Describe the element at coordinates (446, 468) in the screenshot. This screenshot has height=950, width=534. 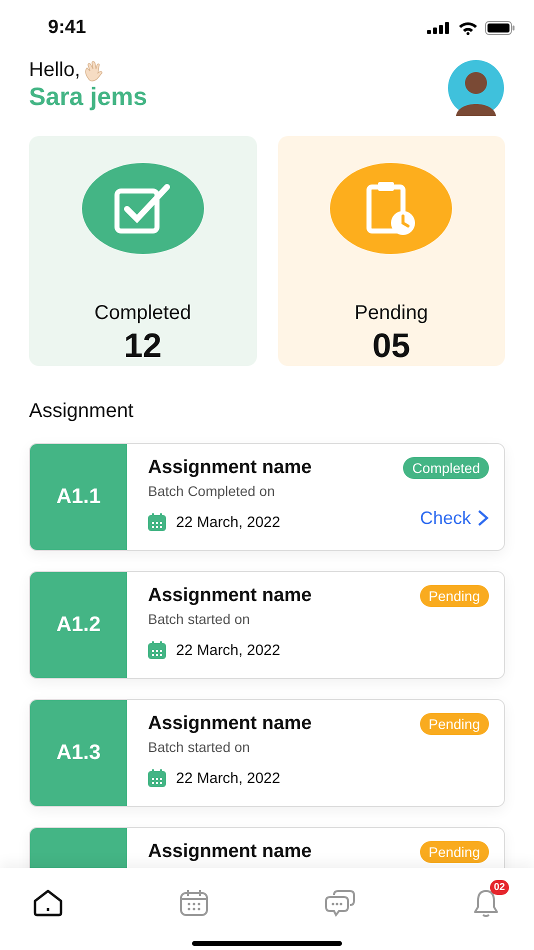
I see `status-badge: Completed` at that location.